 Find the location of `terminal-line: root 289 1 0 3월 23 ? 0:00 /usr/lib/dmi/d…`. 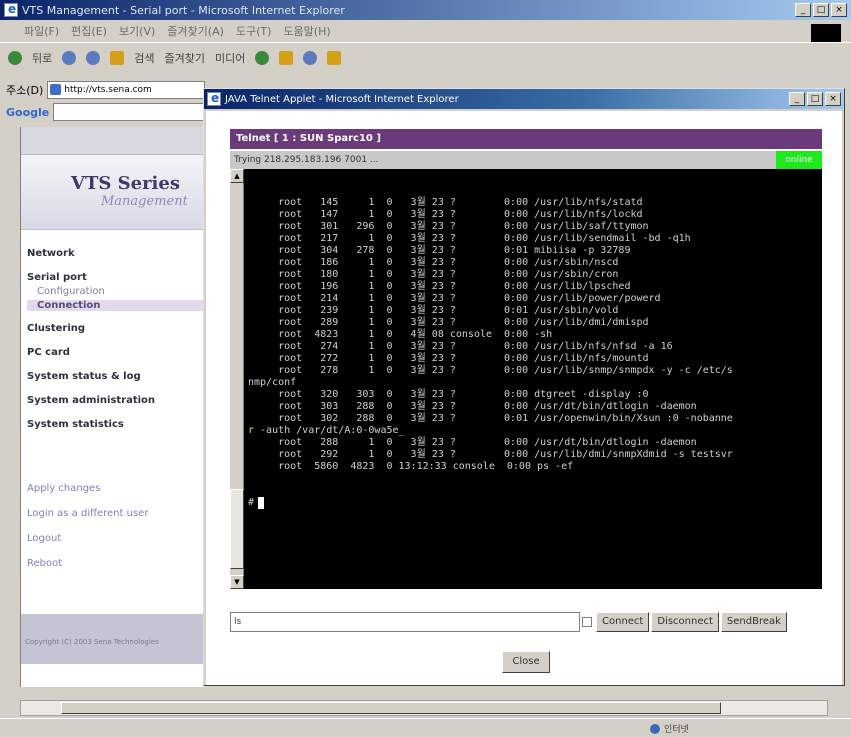

terminal-line: root 289 1 0 3월 23 ? 0:00 /usr/lib/dmi/d… is located at coordinates (448, 322).